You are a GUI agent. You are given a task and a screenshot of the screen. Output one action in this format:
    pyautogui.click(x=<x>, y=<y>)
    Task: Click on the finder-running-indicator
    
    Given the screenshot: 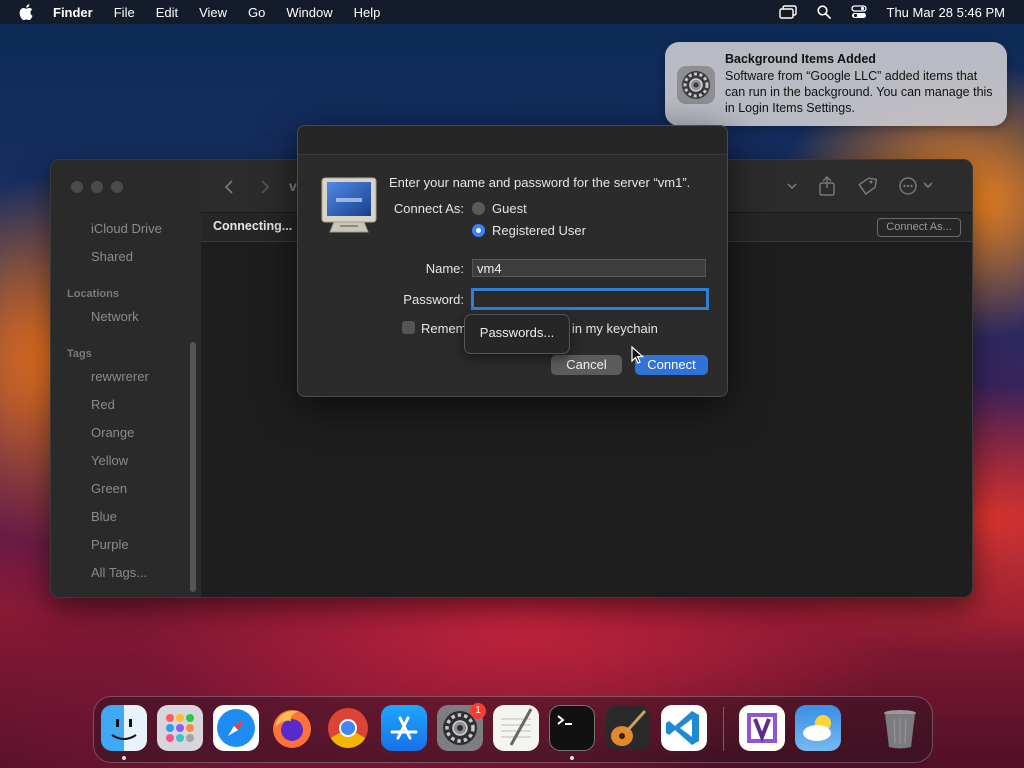 What is the action you would take?
    pyautogui.click(x=124, y=758)
    